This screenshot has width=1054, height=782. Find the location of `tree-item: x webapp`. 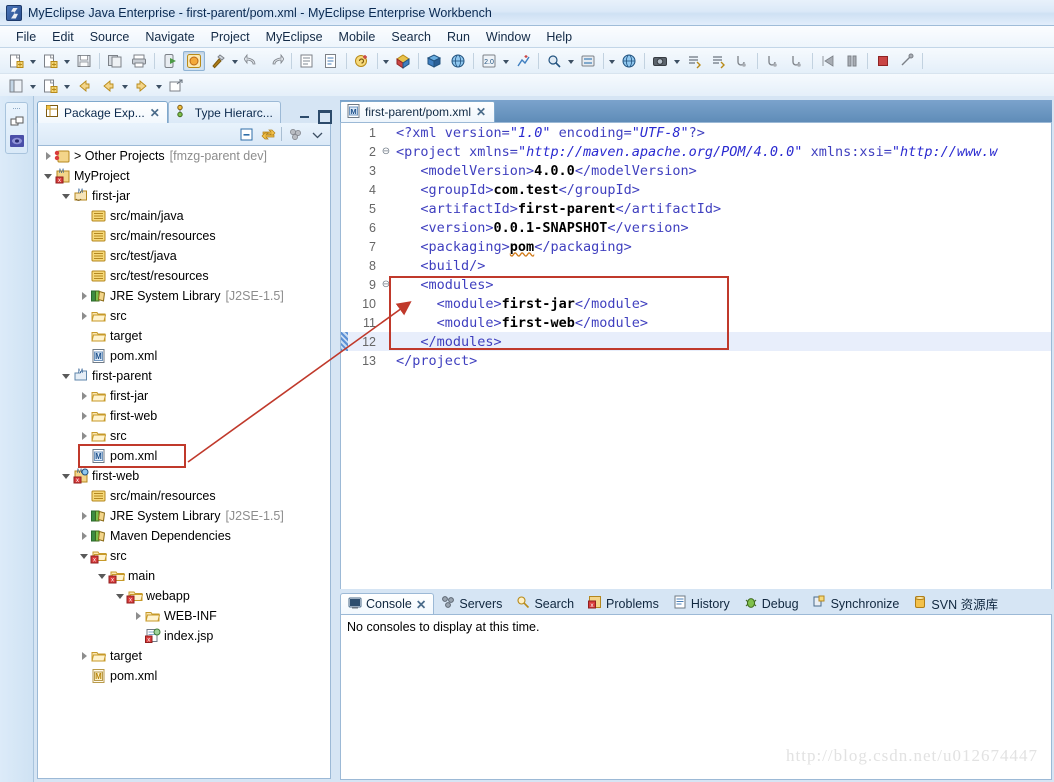

tree-item: x webapp is located at coordinates (184, 596).